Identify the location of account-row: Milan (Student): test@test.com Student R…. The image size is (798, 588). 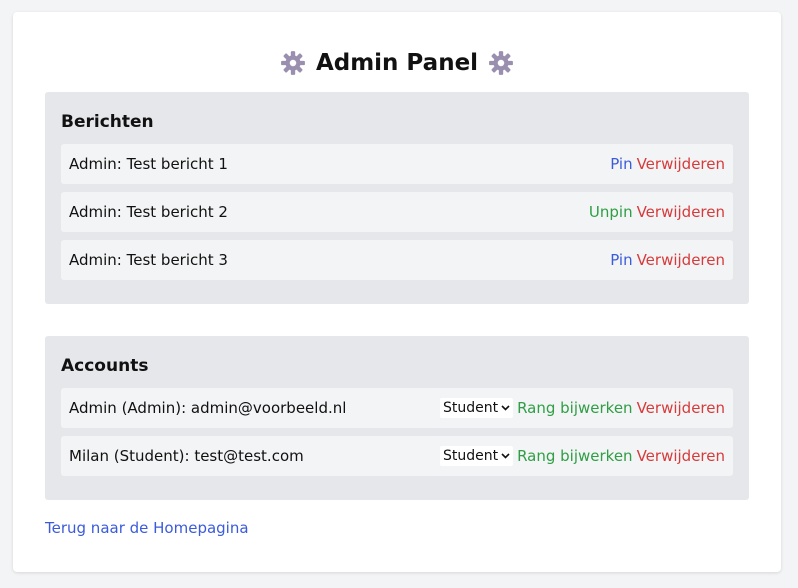
(397, 456).